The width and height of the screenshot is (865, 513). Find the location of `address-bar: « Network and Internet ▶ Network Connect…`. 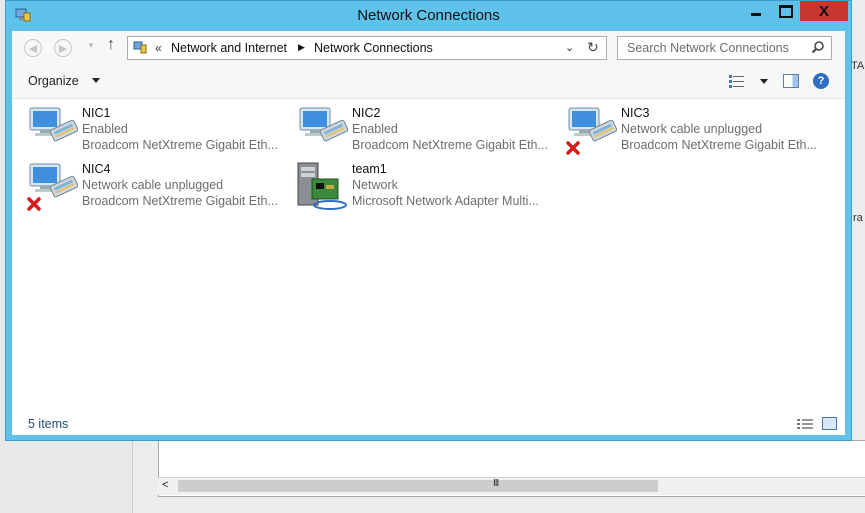

address-bar: « Network and Internet ▶ Network Connect… is located at coordinates (367, 48).